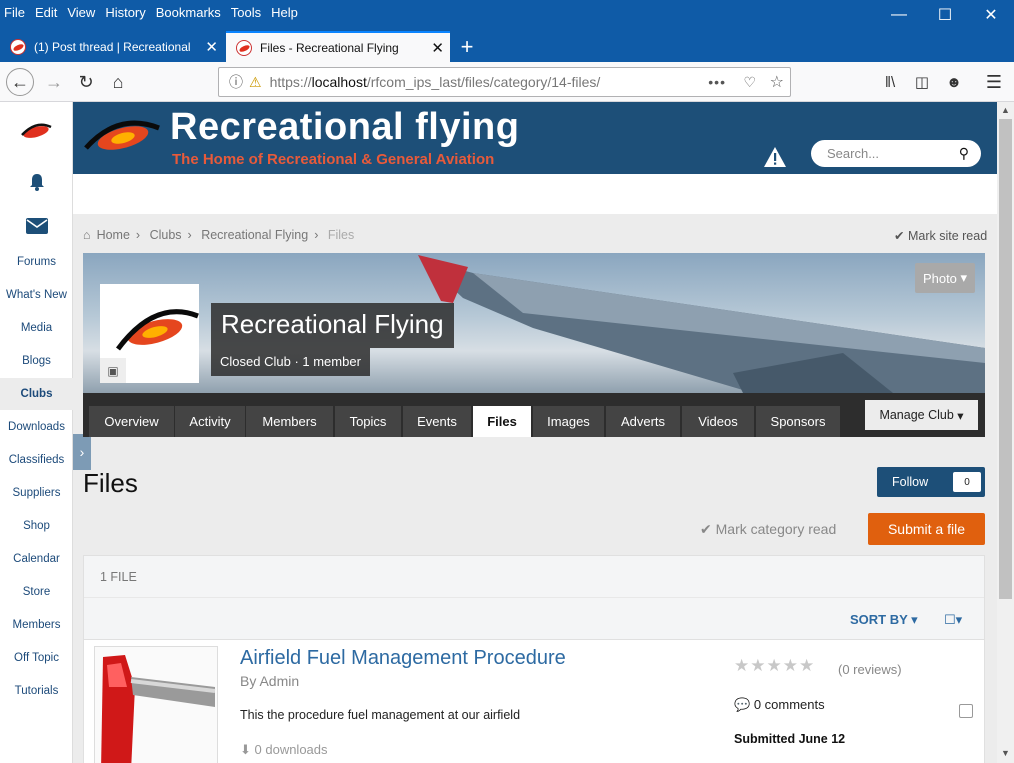 This screenshot has width=1014, height=763. What do you see at coordinates (37, 226) in the screenshot?
I see `messages-envelope-icon` at bounding box center [37, 226].